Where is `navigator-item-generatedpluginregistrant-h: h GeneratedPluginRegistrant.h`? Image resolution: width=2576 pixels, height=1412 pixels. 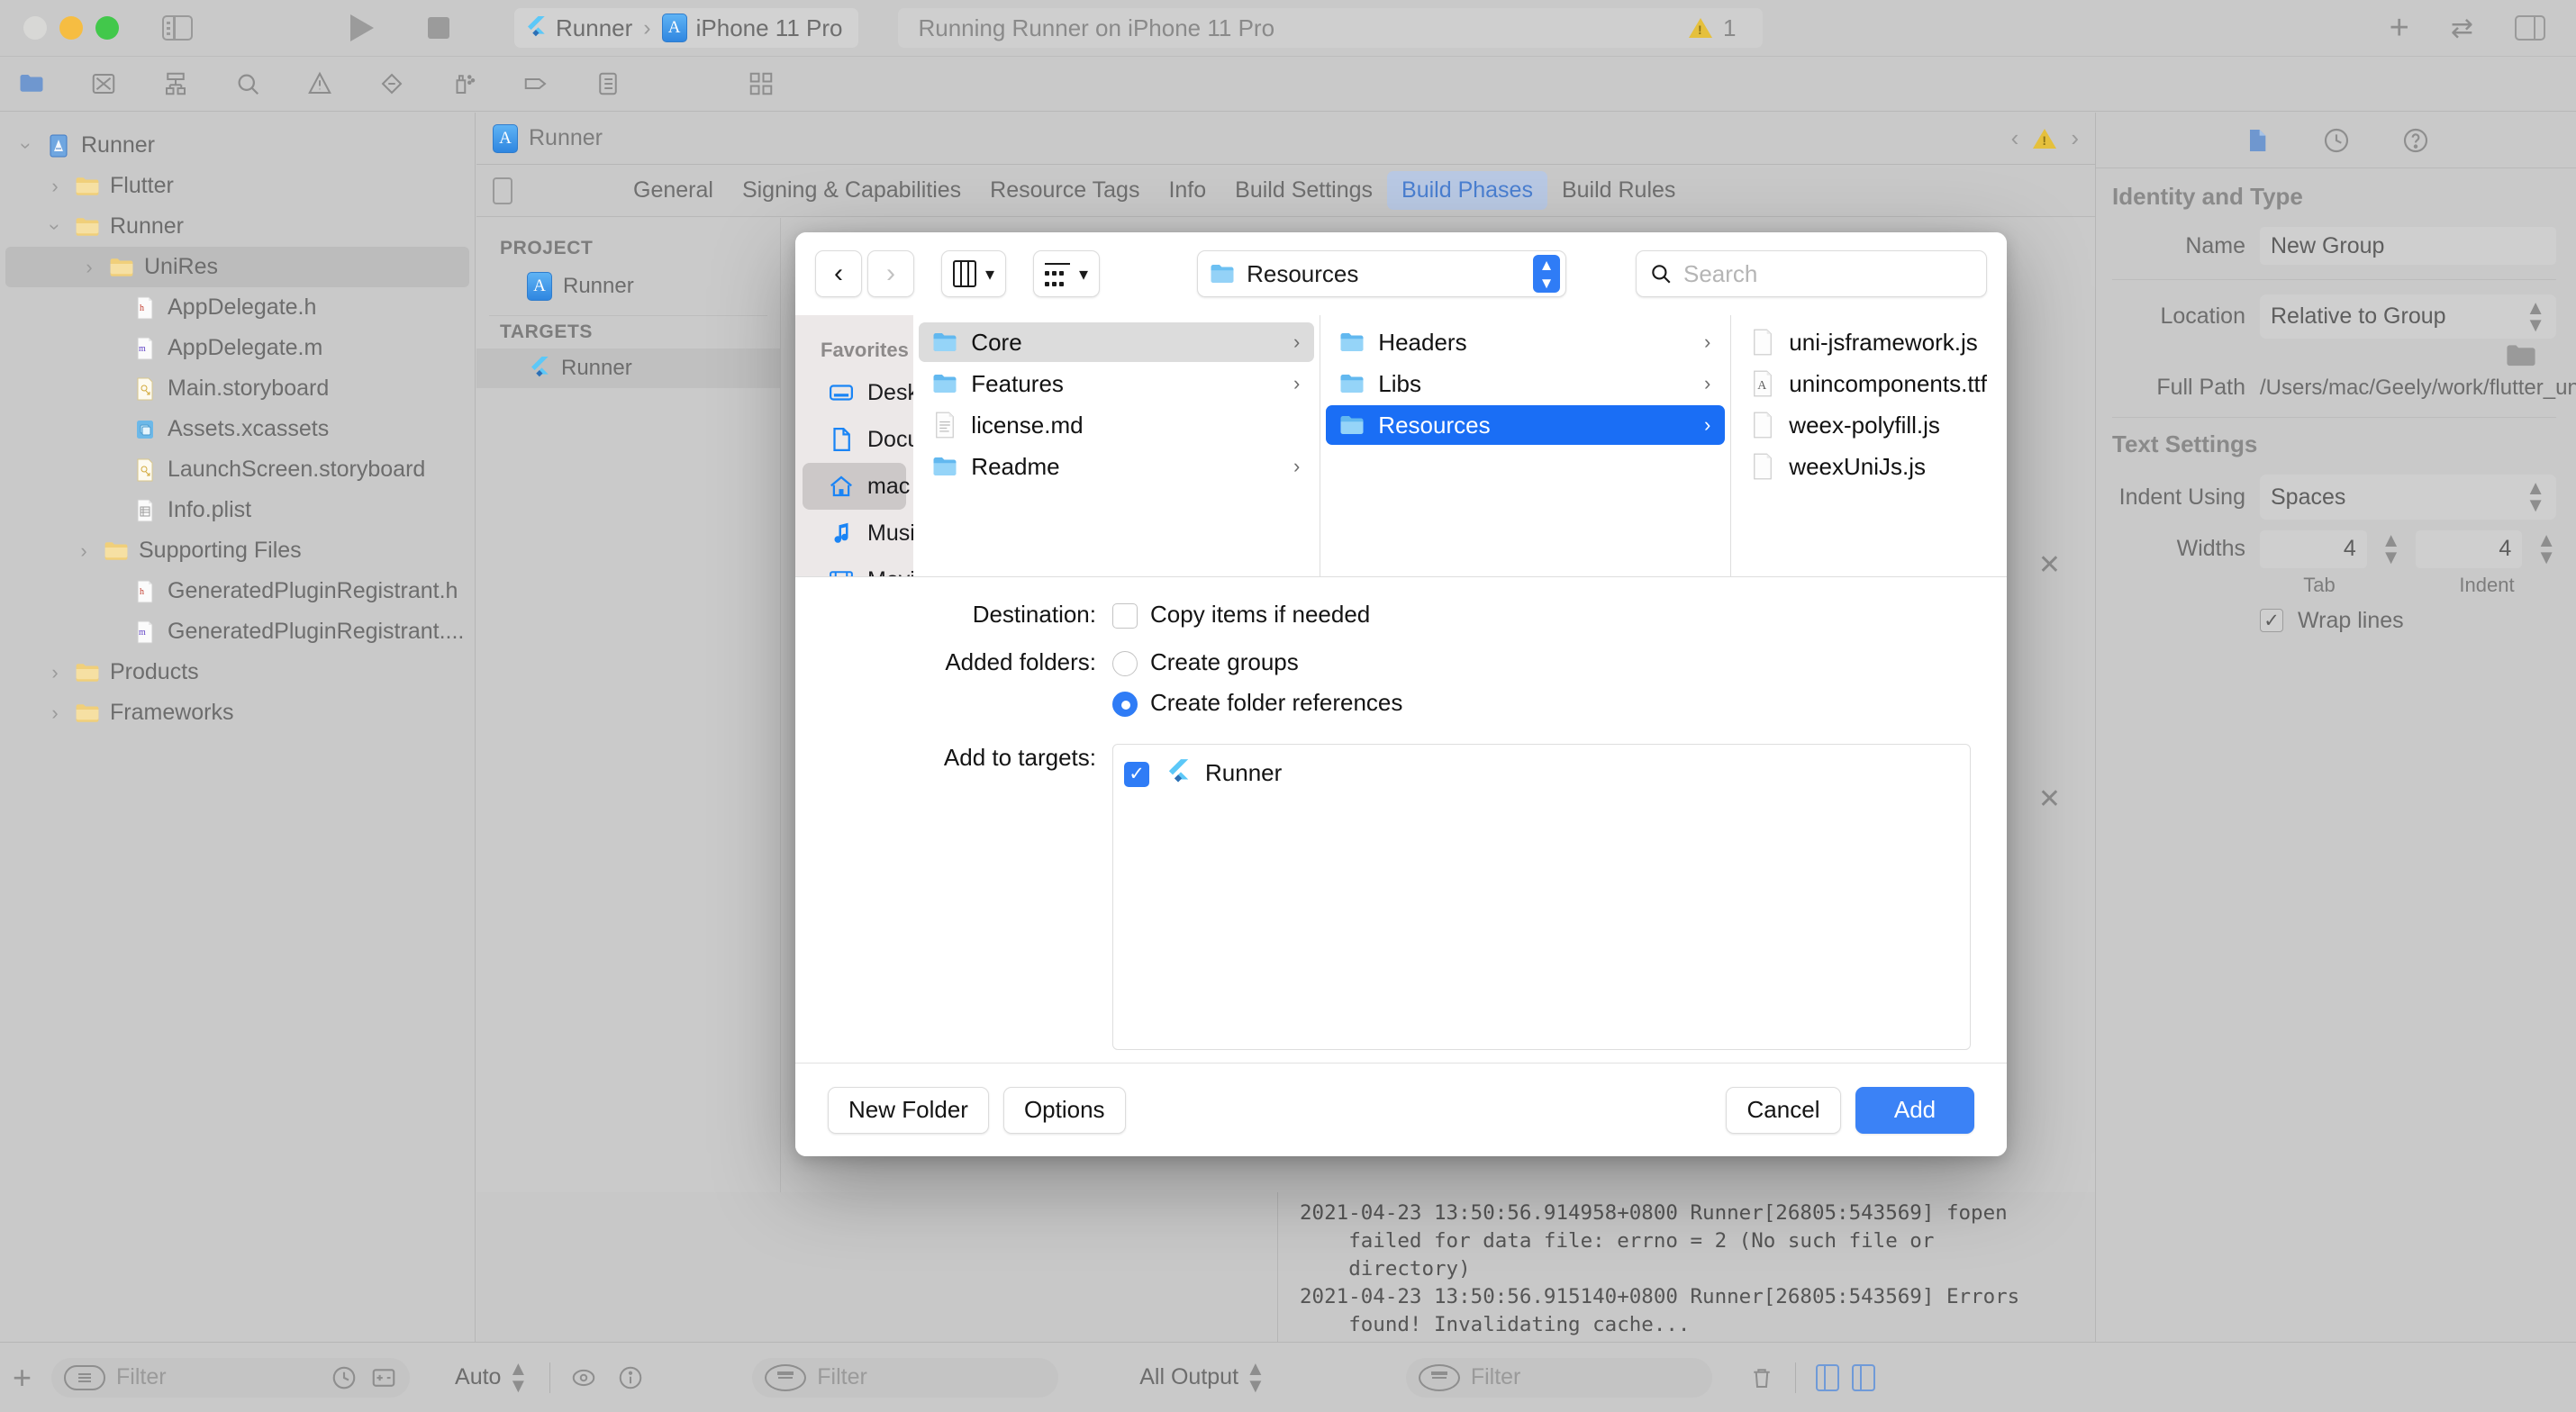 navigator-item-generatedpluginregistrant-h: h GeneratedPluginRegistrant.h is located at coordinates (237, 591).